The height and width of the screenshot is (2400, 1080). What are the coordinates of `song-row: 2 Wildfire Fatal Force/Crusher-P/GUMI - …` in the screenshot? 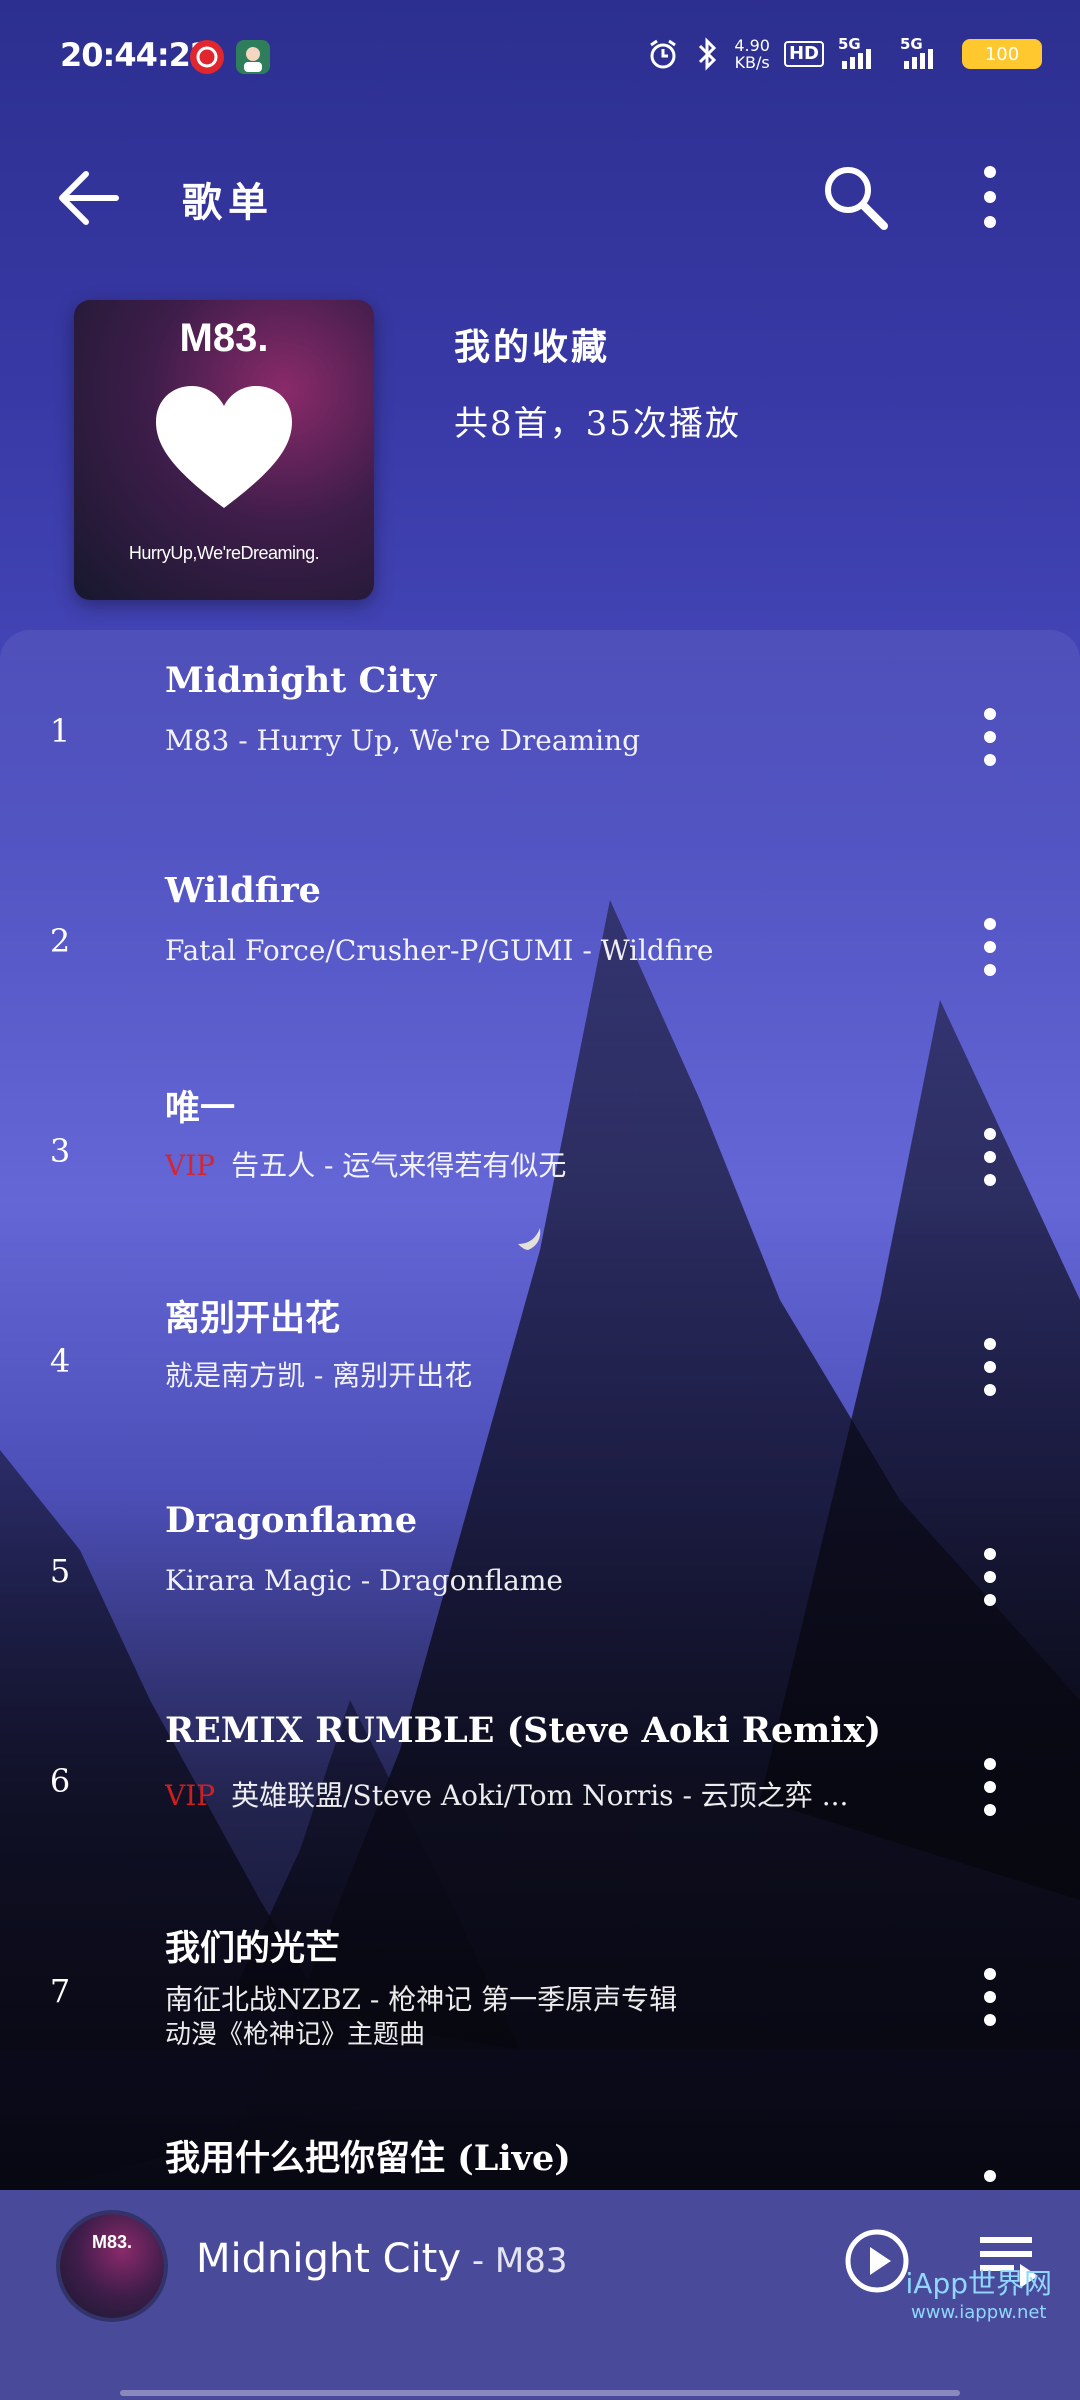 It's located at (540, 945).